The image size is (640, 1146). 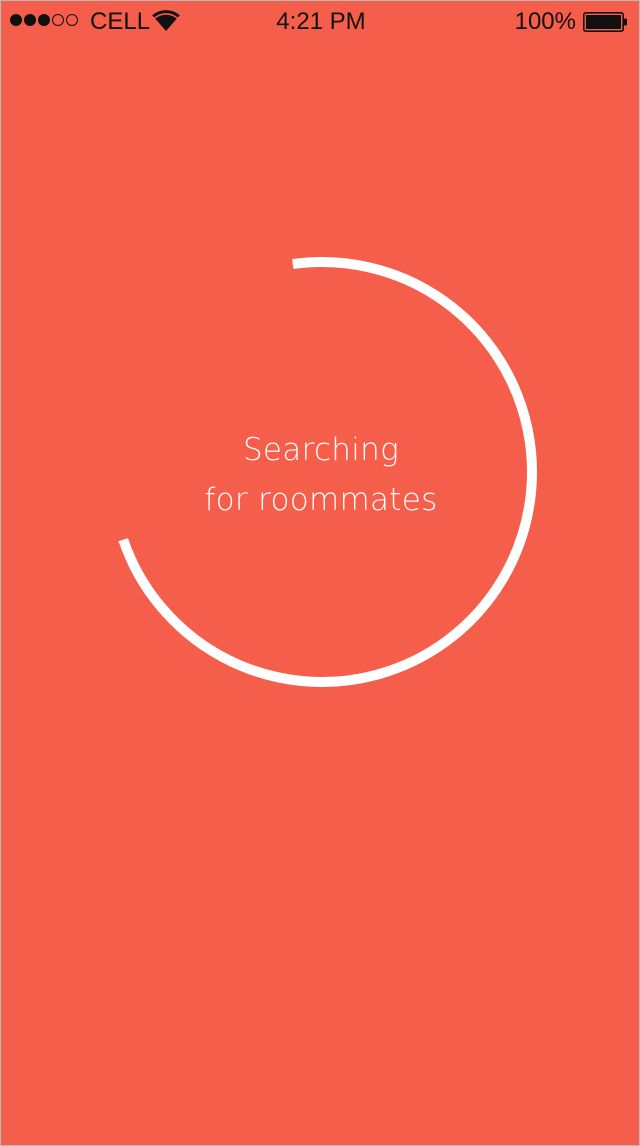 What do you see at coordinates (320, 23) in the screenshot?
I see `status-bar: CELL 4:21 PM 100%` at bounding box center [320, 23].